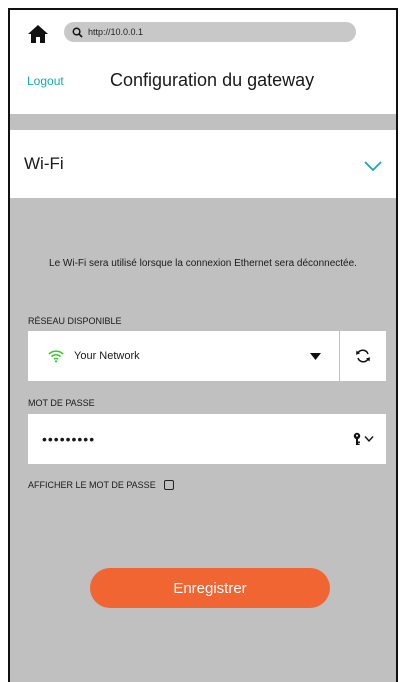 The width and height of the screenshot is (404, 682). Describe the element at coordinates (75, 321) in the screenshot. I see `network-label: RÉSEAU DISPONIBLE` at that location.